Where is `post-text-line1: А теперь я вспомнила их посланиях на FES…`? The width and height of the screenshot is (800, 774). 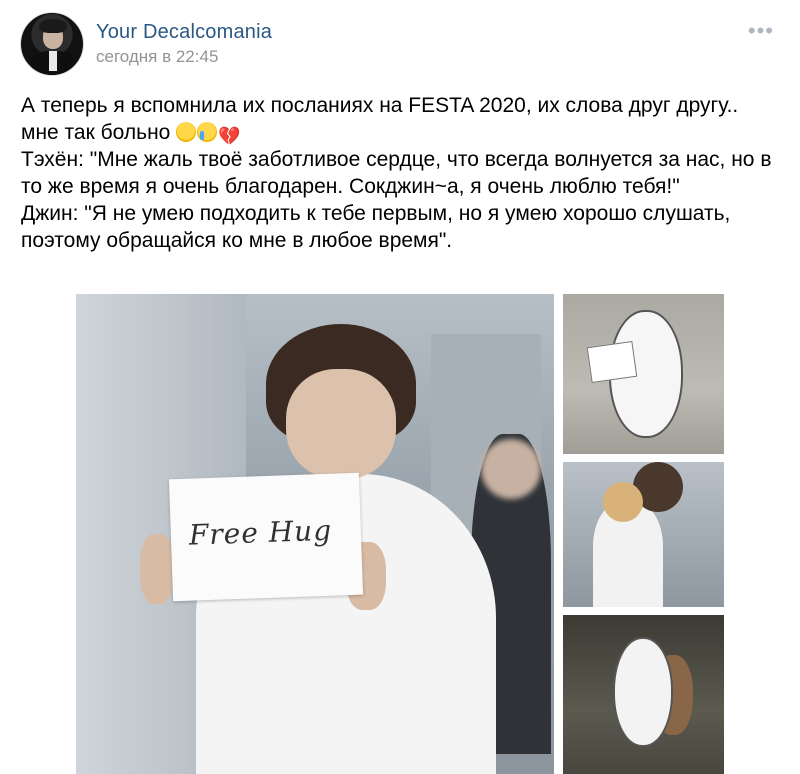 post-text-line1: А теперь я вспомнила их посланиях на FES… is located at coordinates (383, 119).